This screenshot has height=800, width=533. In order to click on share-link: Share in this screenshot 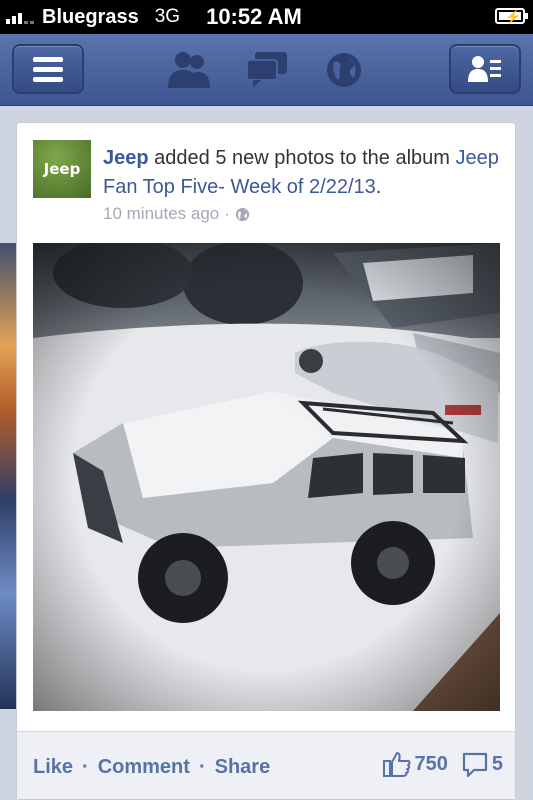, I will do `click(243, 767)`.